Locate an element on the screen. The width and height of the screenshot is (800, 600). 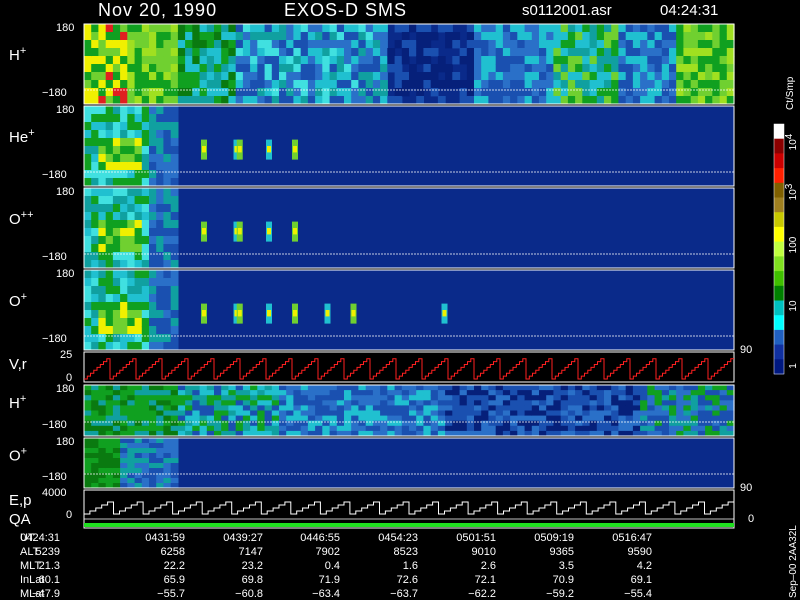
panel-h-plus-1: H+180−180 is located at coordinates (372, 63).